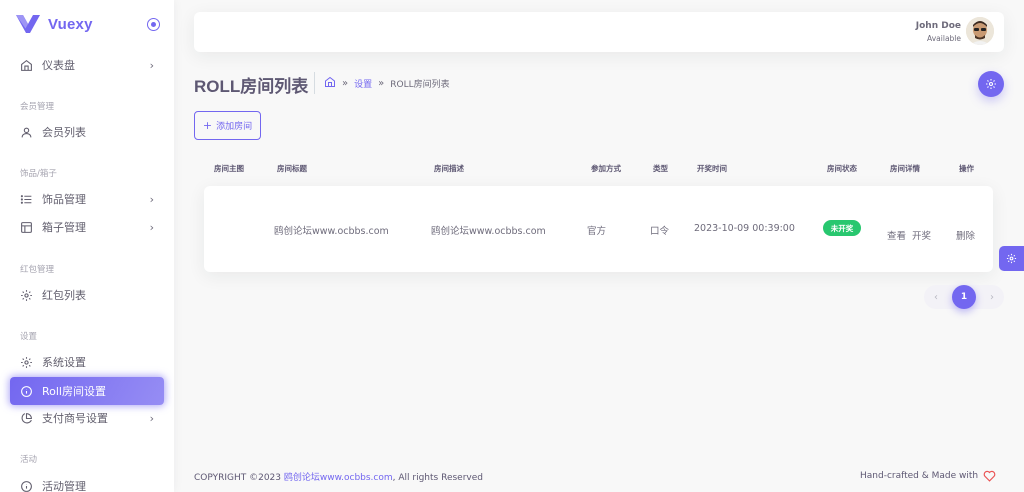  I want to click on sidebar-item-roll-room-settings: Roll房间设置, so click(87, 391).